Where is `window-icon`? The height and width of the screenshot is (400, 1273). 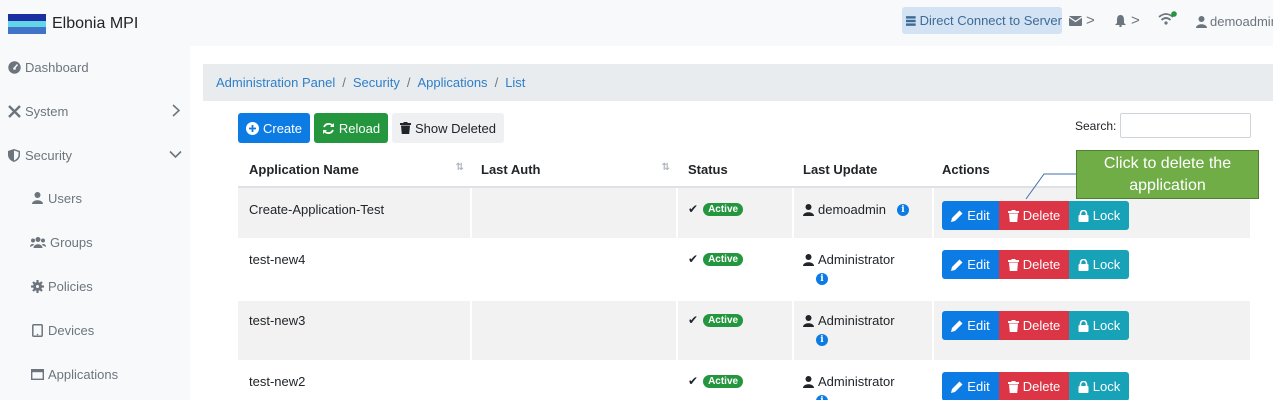 window-icon is located at coordinates (37, 374).